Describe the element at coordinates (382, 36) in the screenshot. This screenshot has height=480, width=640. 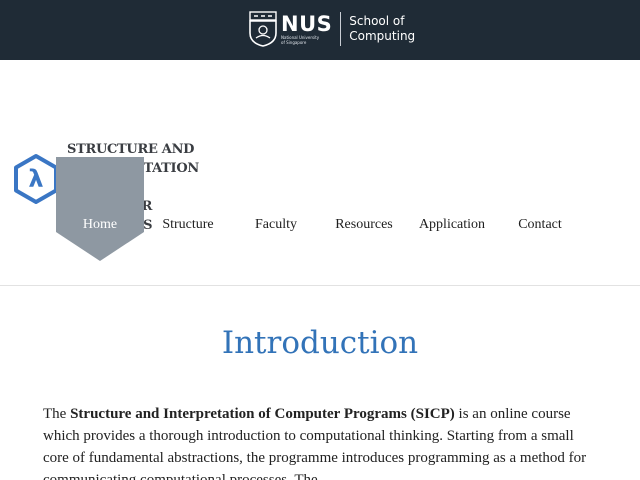
I see `school-line-2: Computing` at that location.